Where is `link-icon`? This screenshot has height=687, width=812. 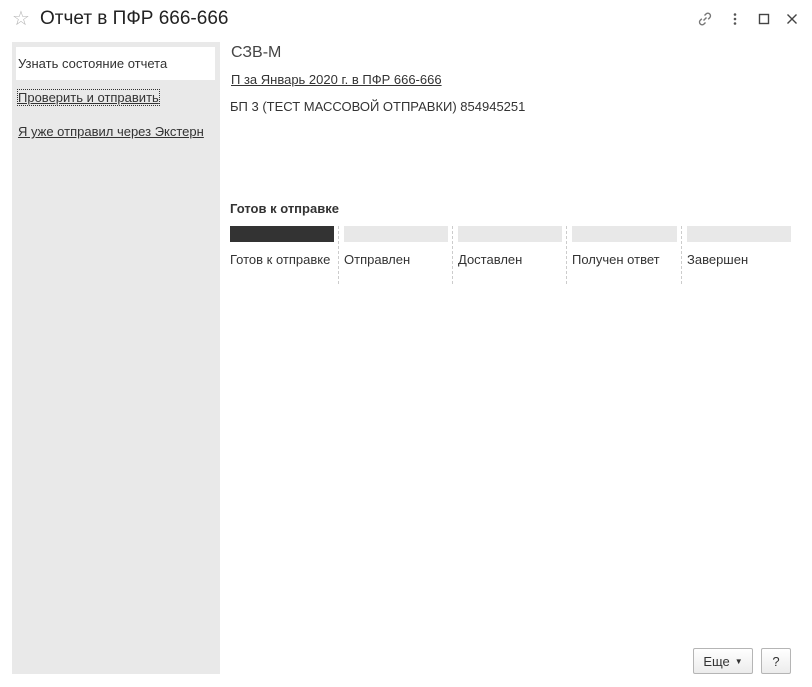 link-icon is located at coordinates (705, 19).